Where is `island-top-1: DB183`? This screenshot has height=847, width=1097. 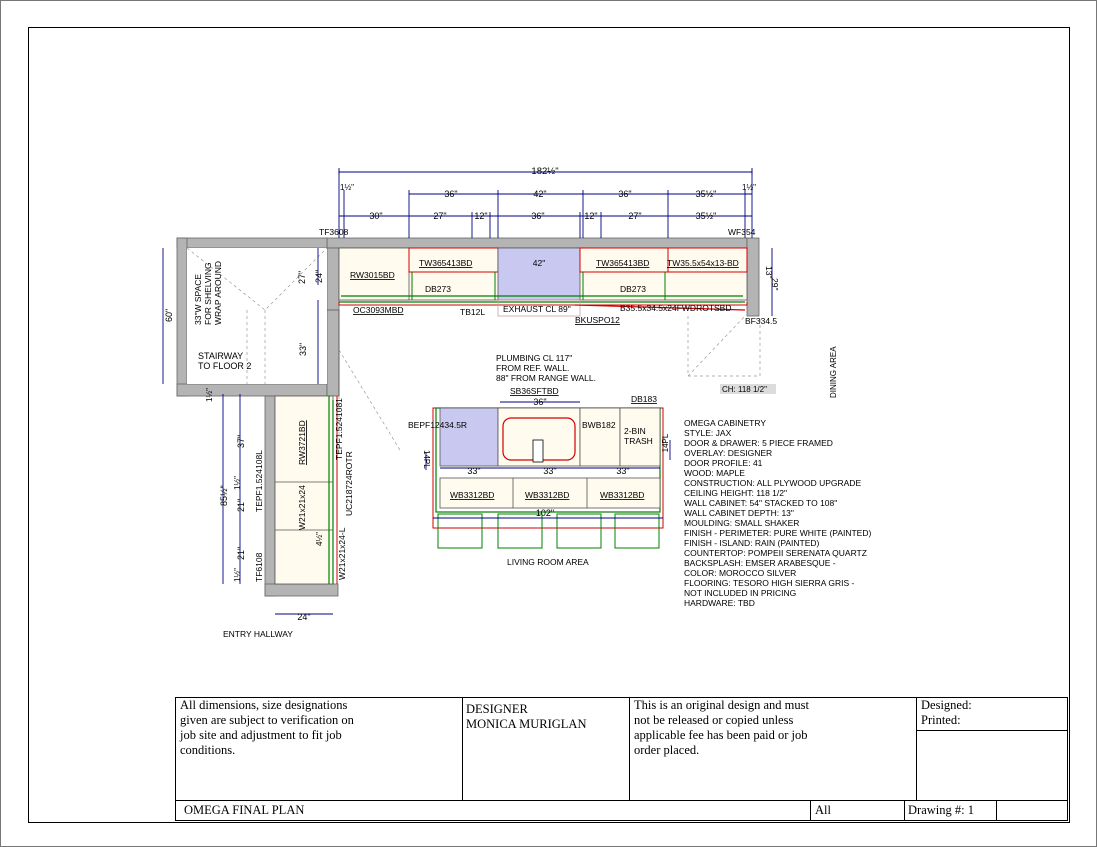
island-top-1: DB183 is located at coordinates (644, 399).